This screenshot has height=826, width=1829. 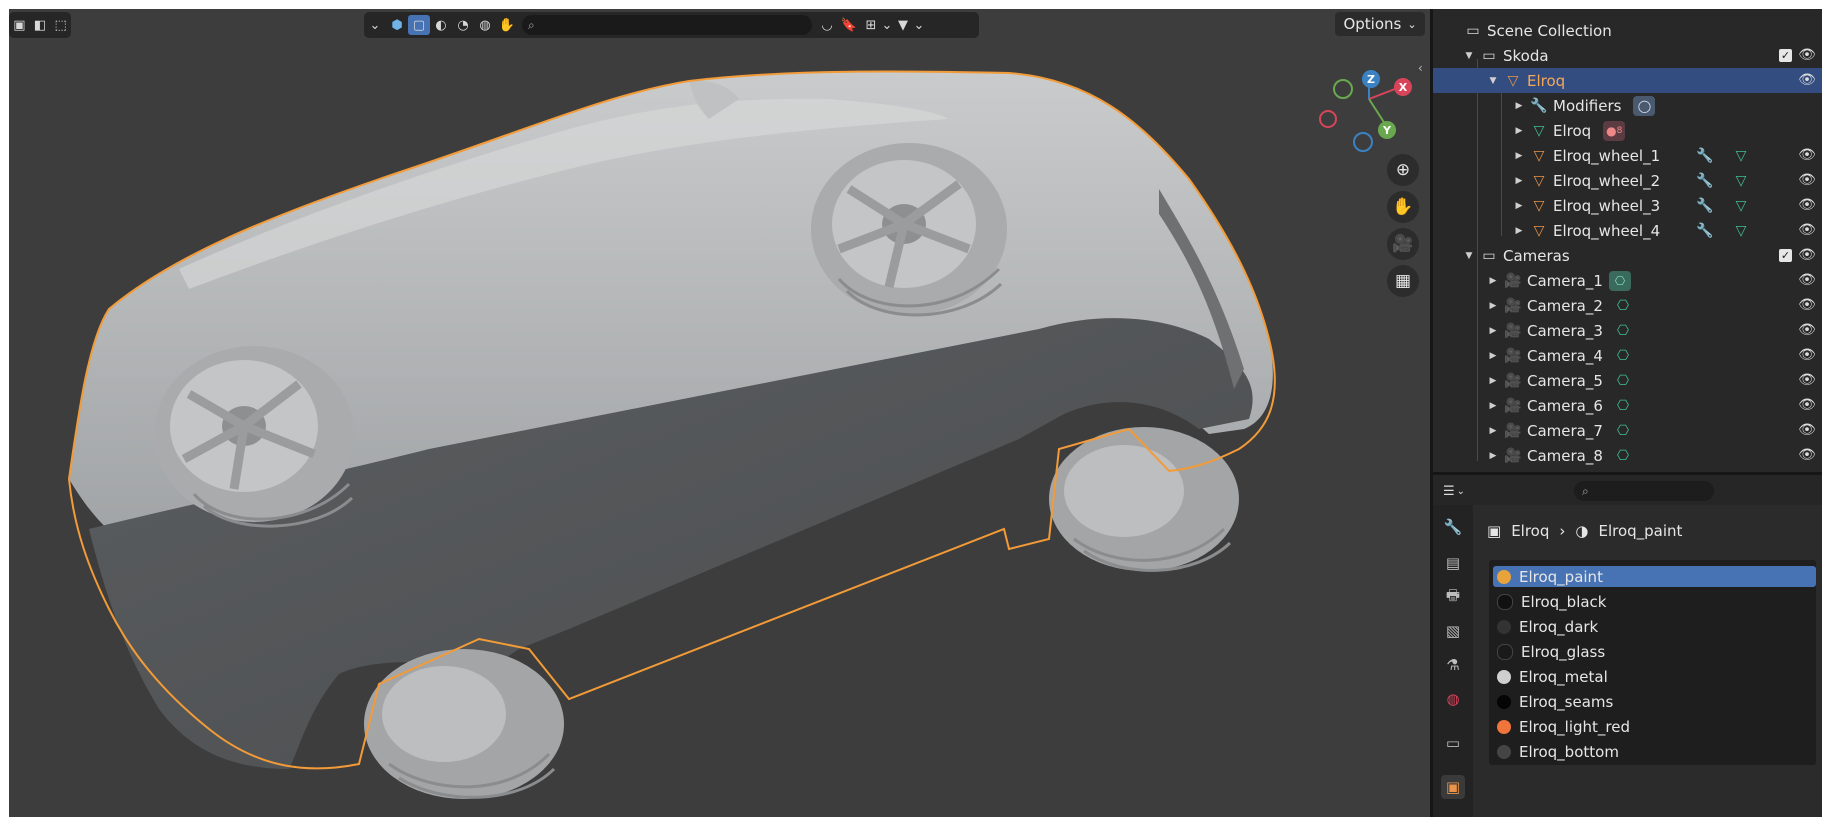 What do you see at coordinates (1530, 531) in the screenshot?
I see `breadcrumb-object: Elroq` at bounding box center [1530, 531].